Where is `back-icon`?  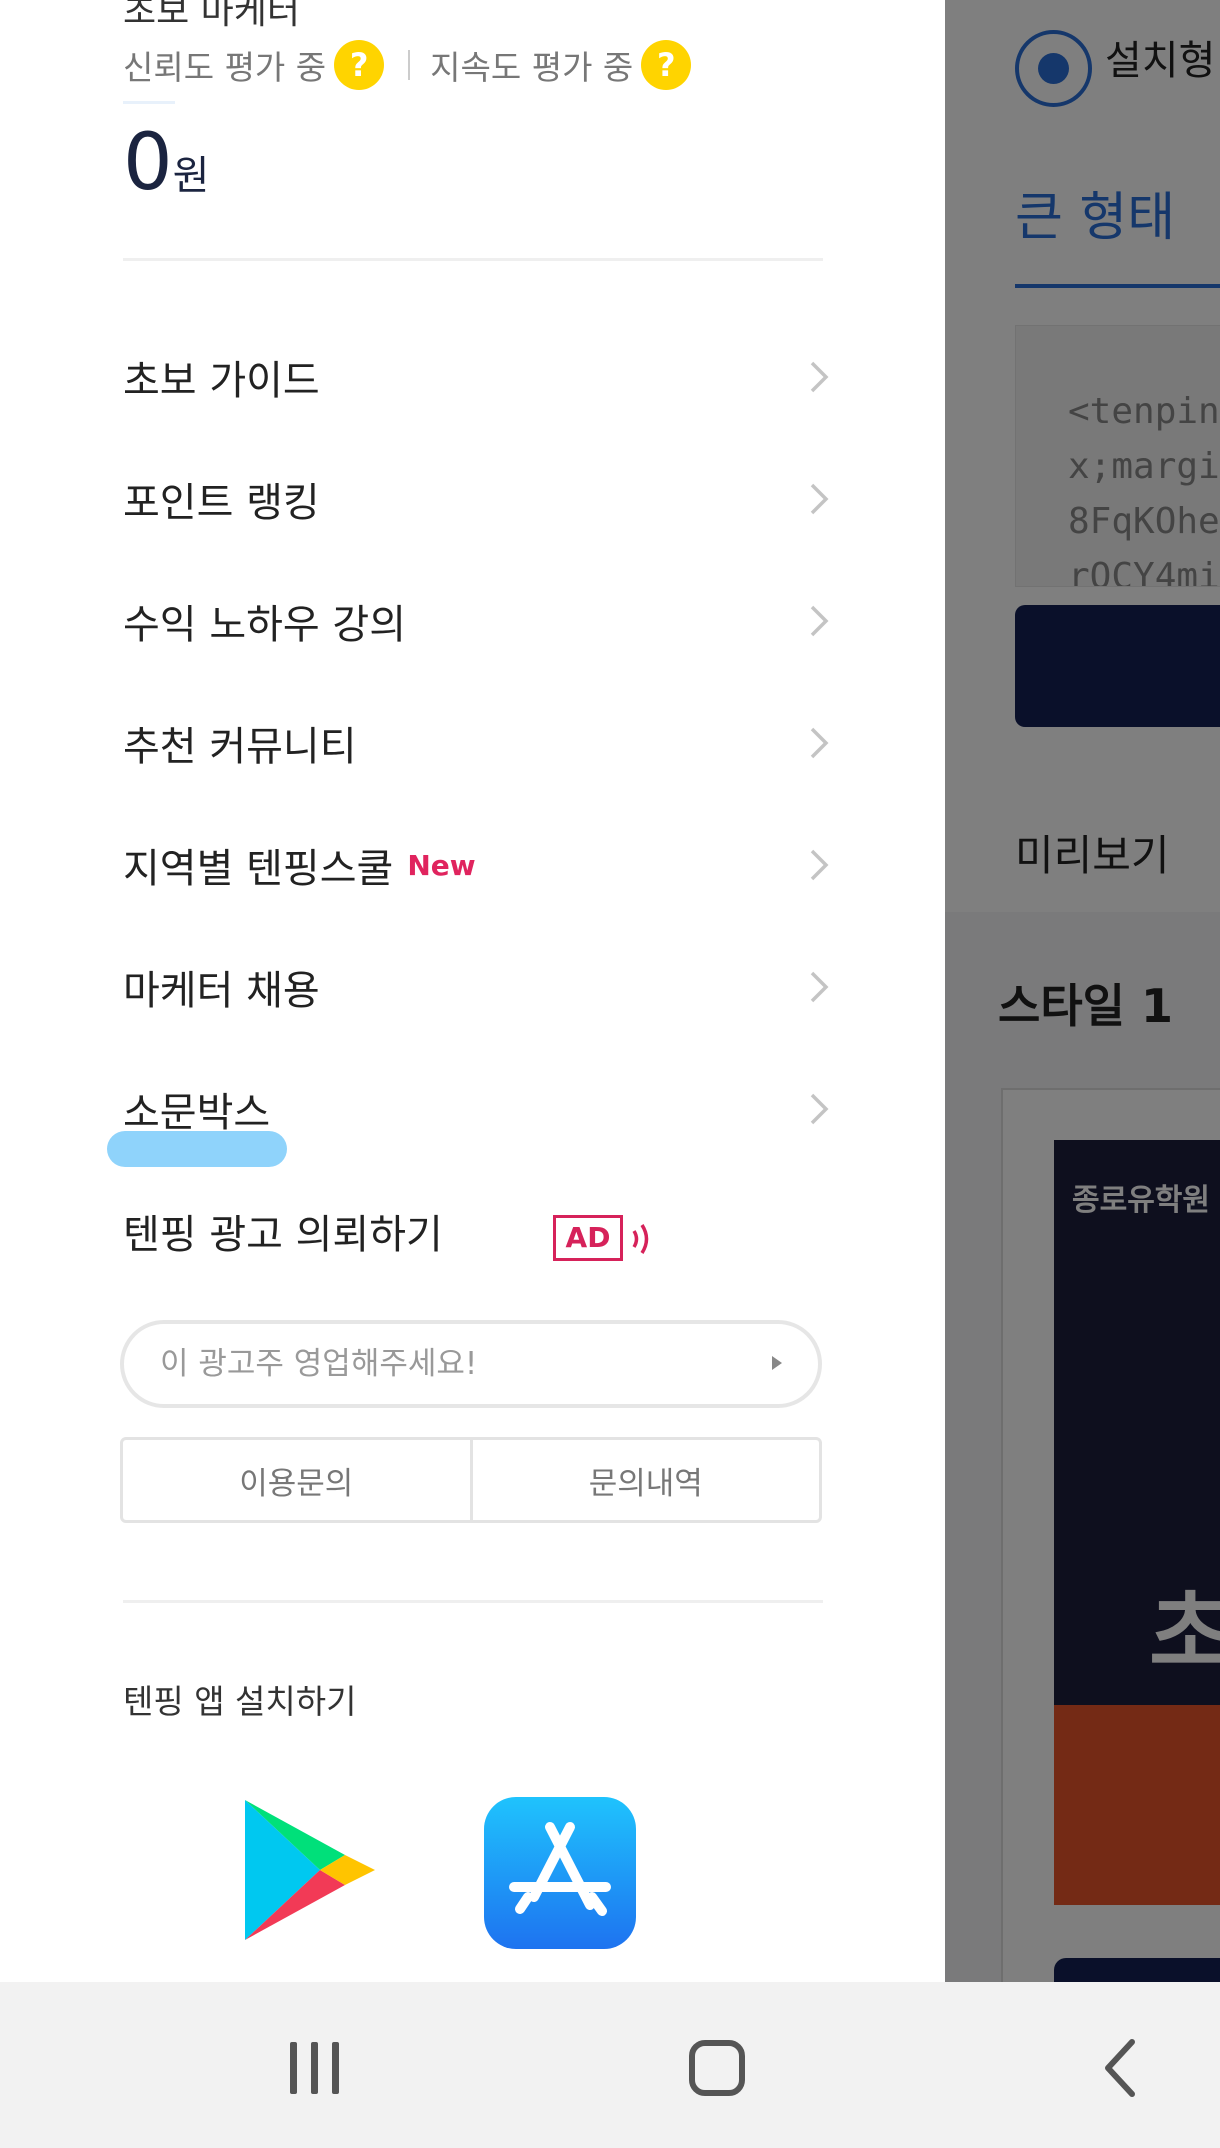
back-icon is located at coordinates (1120, 2068).